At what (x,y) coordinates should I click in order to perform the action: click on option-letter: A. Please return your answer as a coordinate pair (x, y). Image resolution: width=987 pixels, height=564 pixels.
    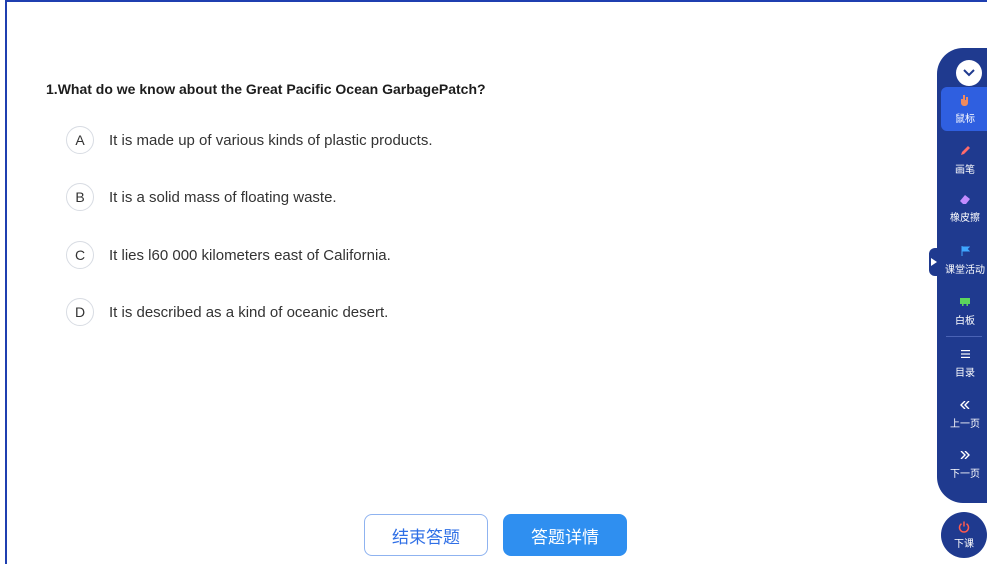
    Looking at the image, I should click on (80, 140).